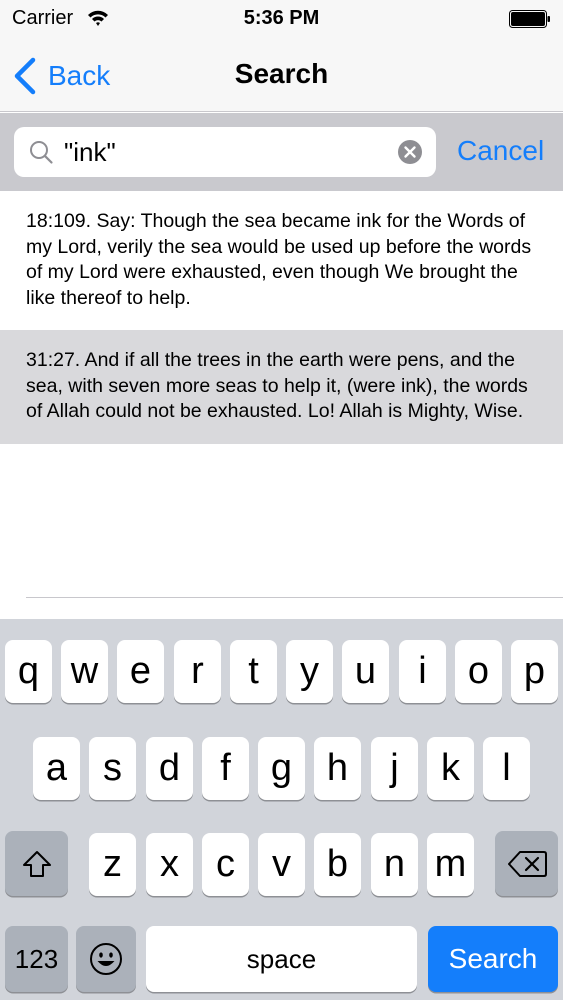  What do you see at coordinates (500, 151) in the screenshot?
I see `cancel-button: Cancel` at bounding box center [500, 151].